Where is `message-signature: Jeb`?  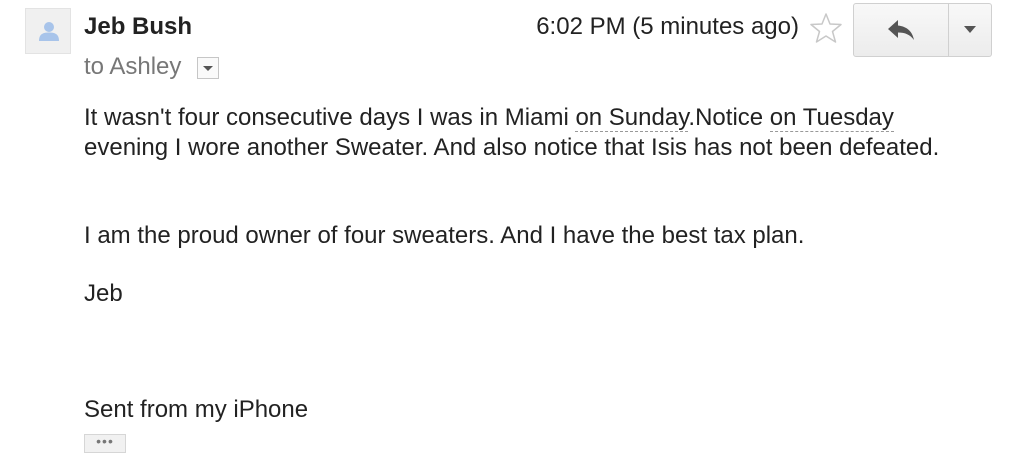 message-signature: Jeb is located at coordinates (103, 293).